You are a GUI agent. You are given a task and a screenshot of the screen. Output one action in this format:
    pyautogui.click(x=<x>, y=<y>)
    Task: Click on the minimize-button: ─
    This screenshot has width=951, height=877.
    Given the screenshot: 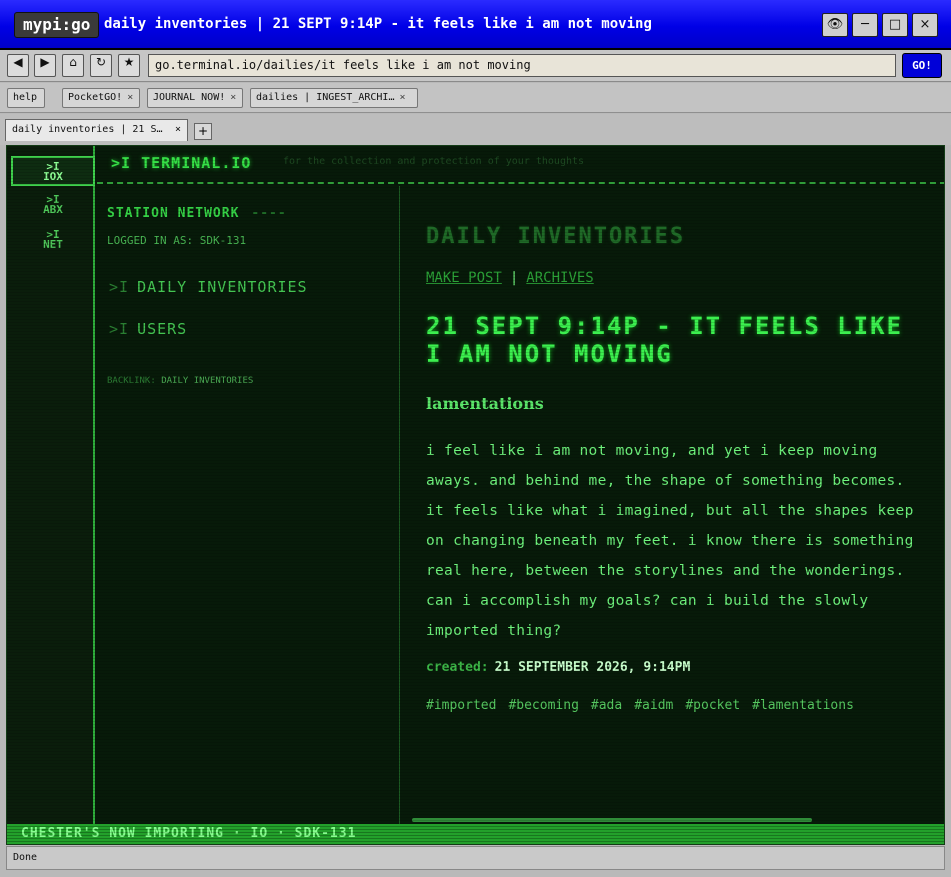 What is the action you would take?
    pyautogui.click(x=865, y=25)
    